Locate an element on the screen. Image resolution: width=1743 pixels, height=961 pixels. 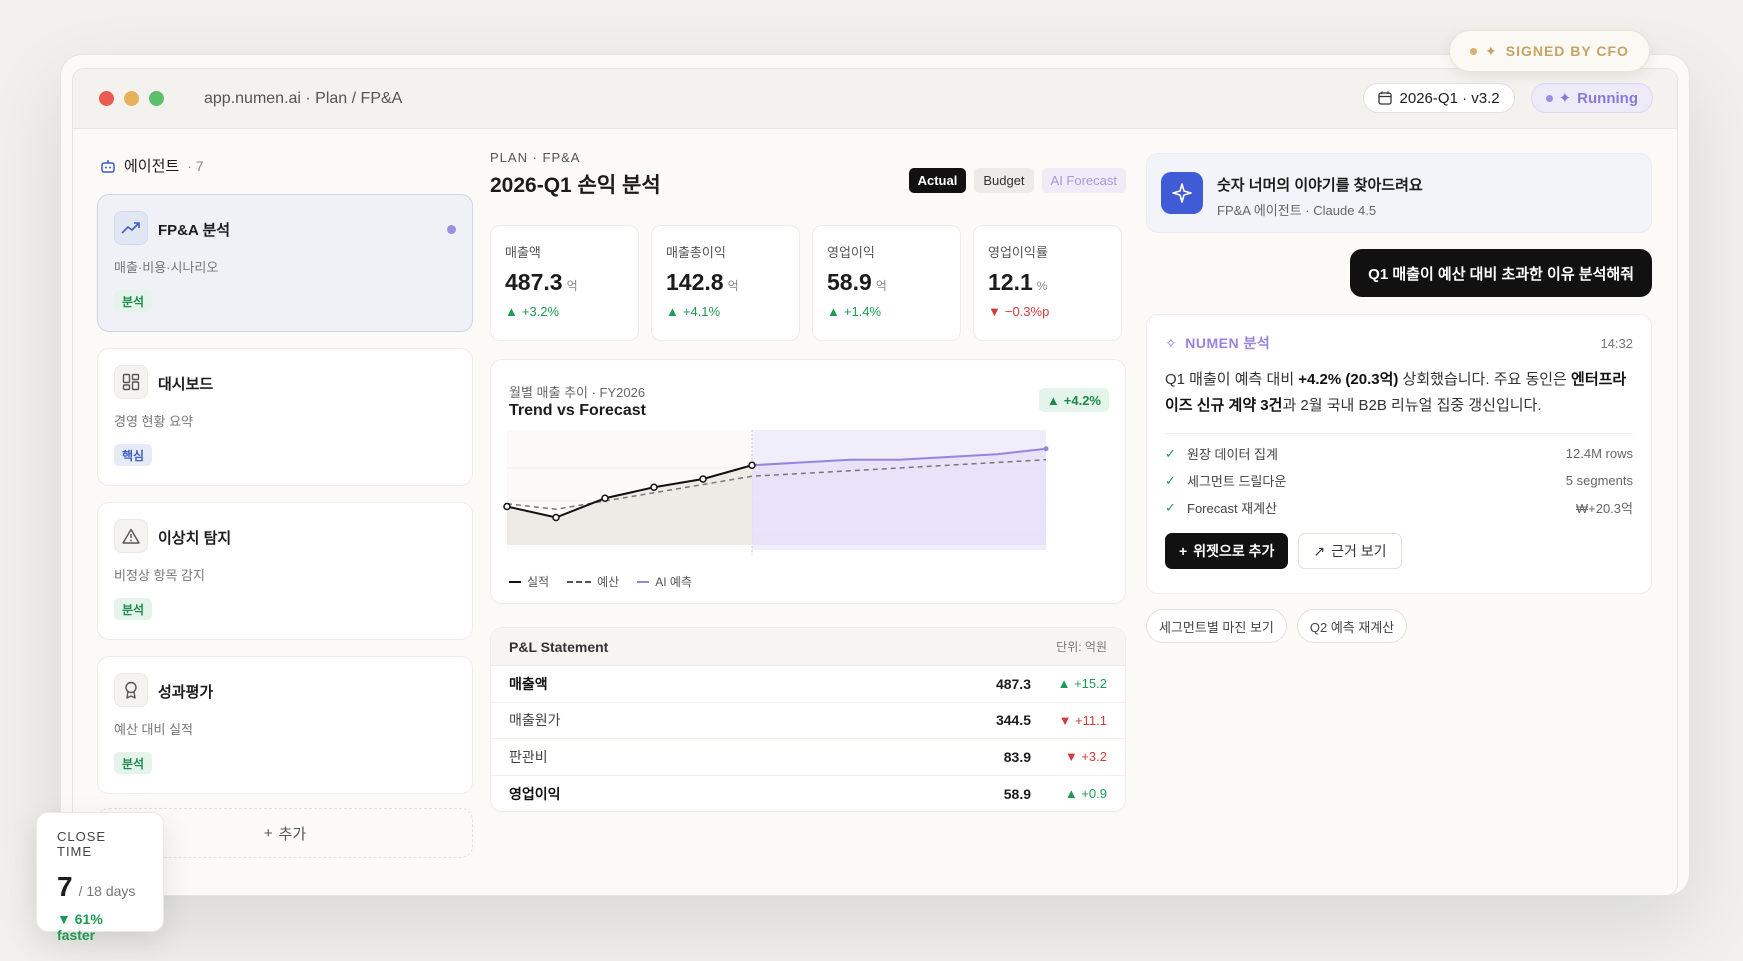
kpi-value: 142.8 is located at coordinates (695, 282).